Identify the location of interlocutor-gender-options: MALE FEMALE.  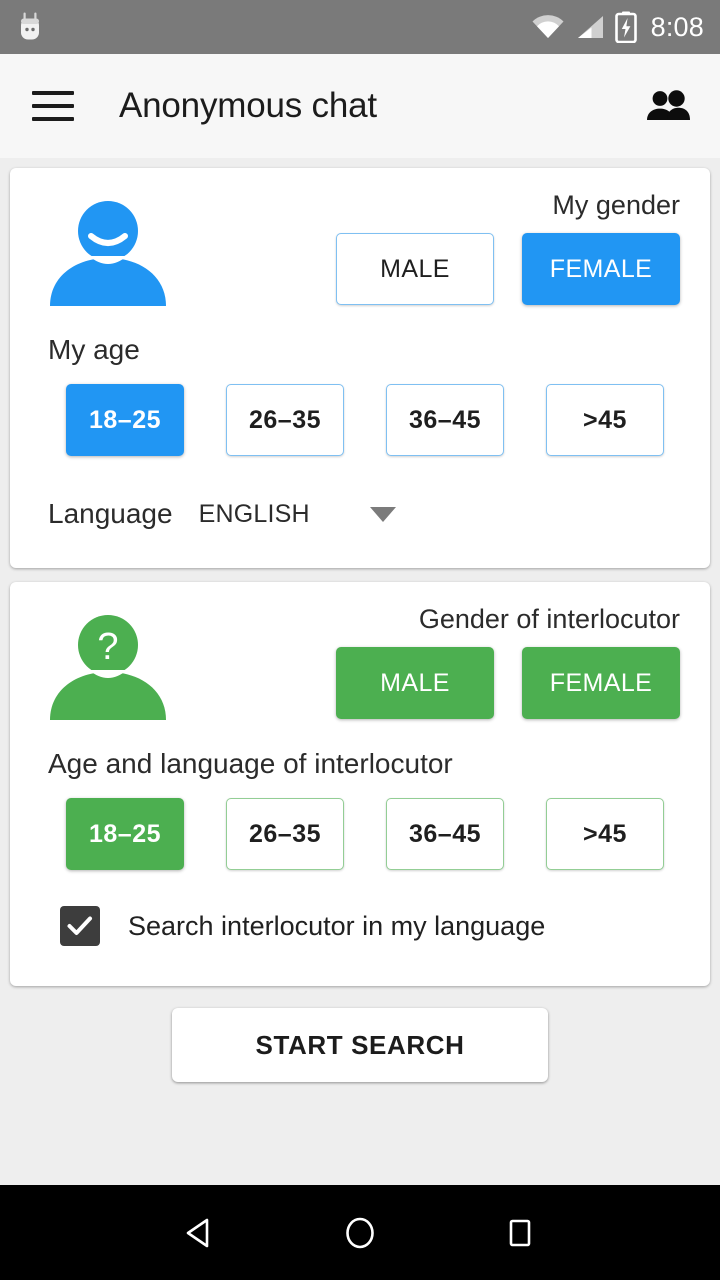
(512, 683).